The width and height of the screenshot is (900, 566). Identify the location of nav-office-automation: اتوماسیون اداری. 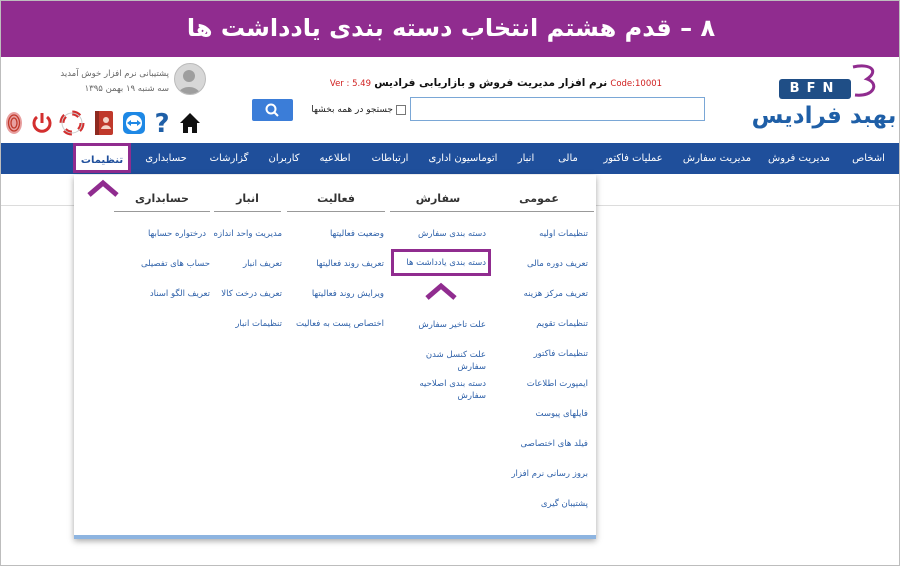
(463, 158).